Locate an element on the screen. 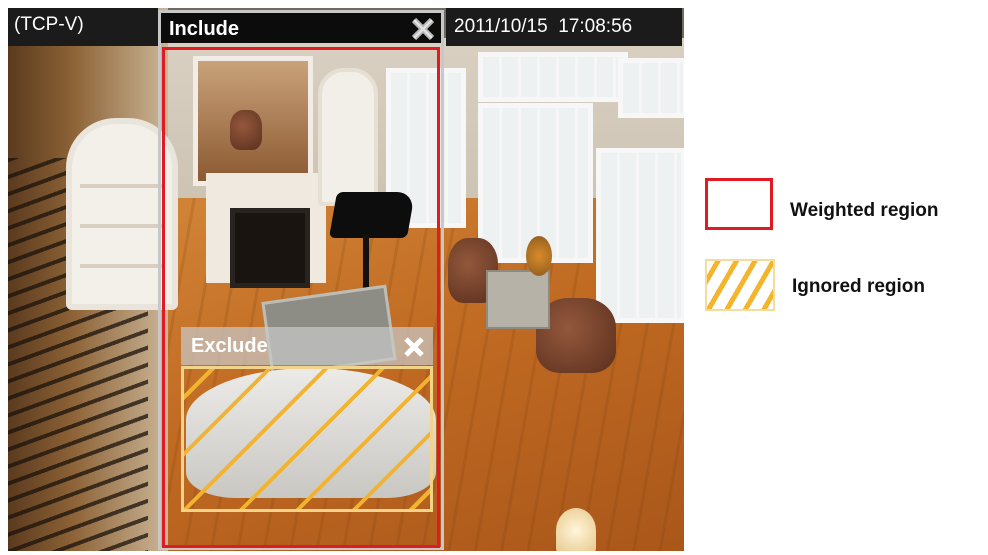 This screenshot has height=555, width=988. exclude-window-title: Exclude is located at coordinates (307, 346).